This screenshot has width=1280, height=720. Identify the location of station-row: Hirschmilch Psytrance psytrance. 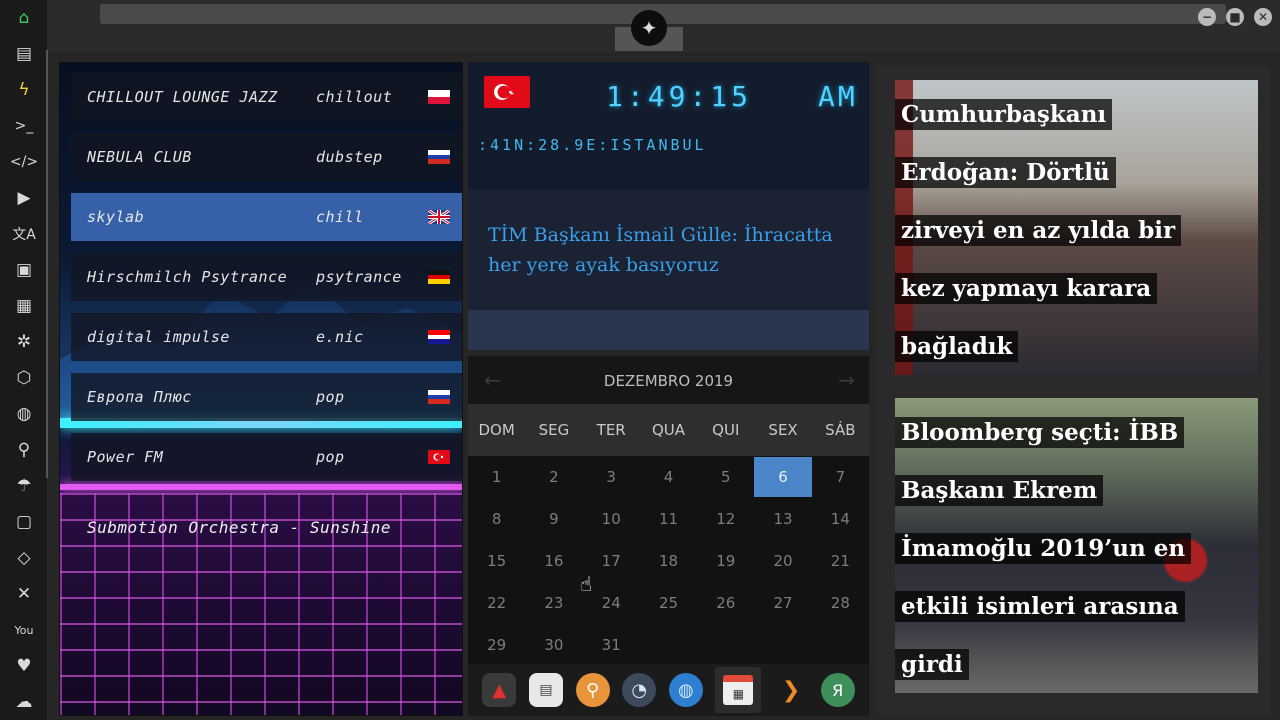
(266, 277).